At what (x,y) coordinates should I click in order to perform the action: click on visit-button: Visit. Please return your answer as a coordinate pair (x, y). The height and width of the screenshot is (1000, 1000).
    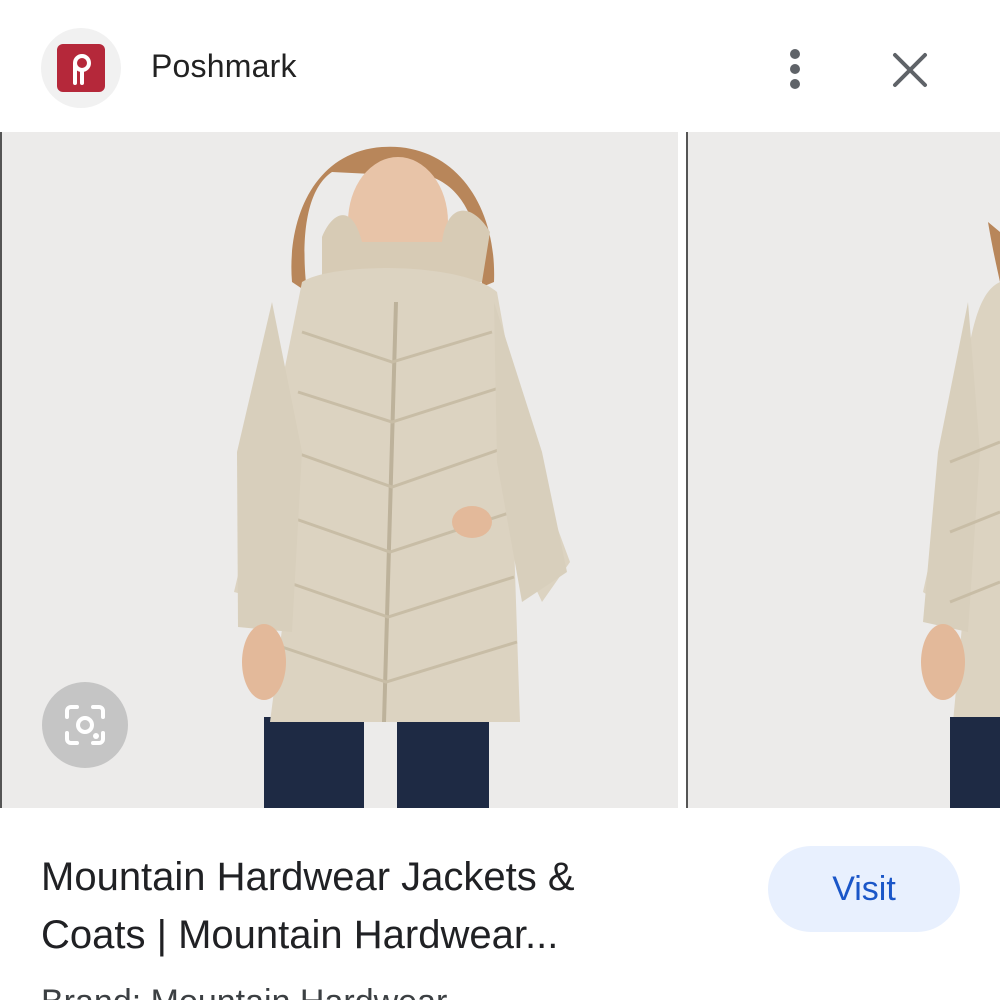
    Looking at the image, I should click on (864, 889).